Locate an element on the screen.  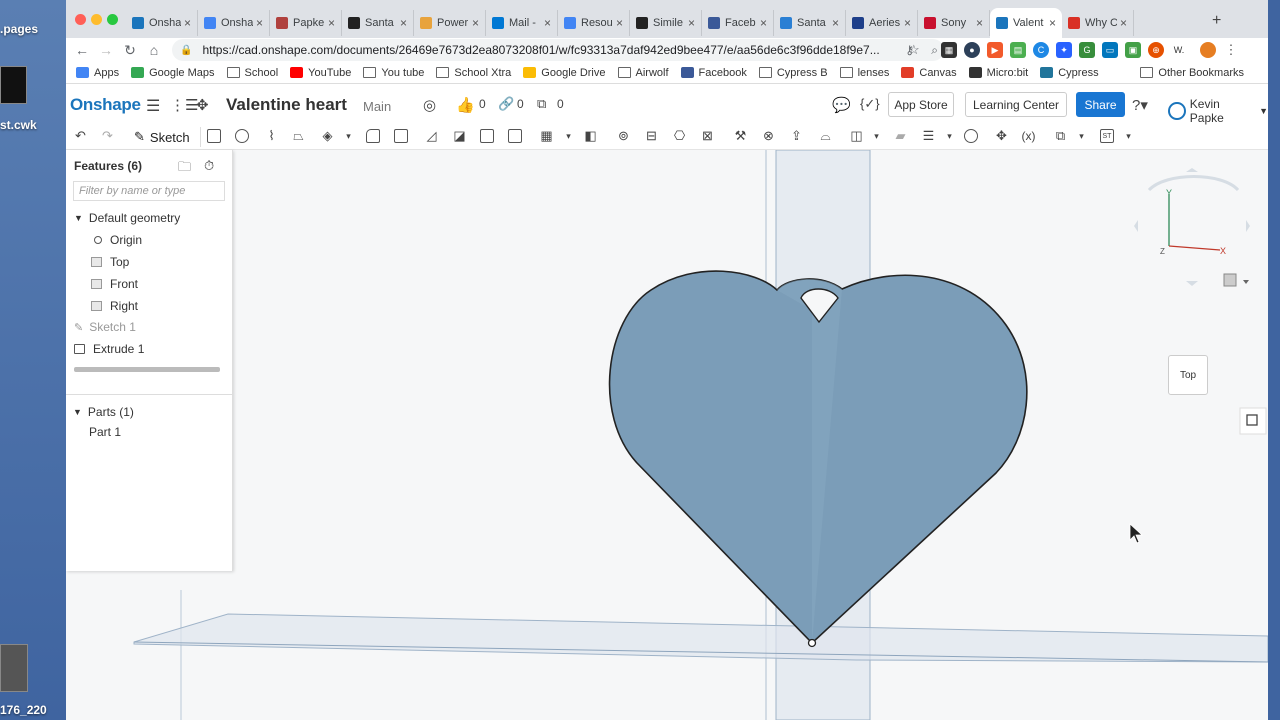
view-rotation-arc is located at coordinates (1193, 183).